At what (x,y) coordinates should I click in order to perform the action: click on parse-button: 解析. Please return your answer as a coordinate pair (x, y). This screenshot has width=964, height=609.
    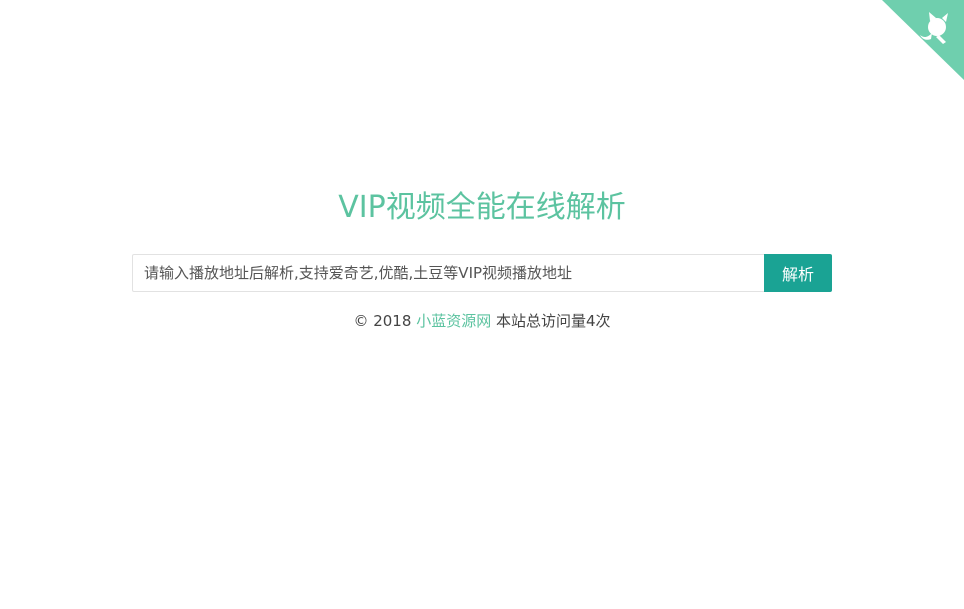
    Looking at the image, I should click on (798, 273).